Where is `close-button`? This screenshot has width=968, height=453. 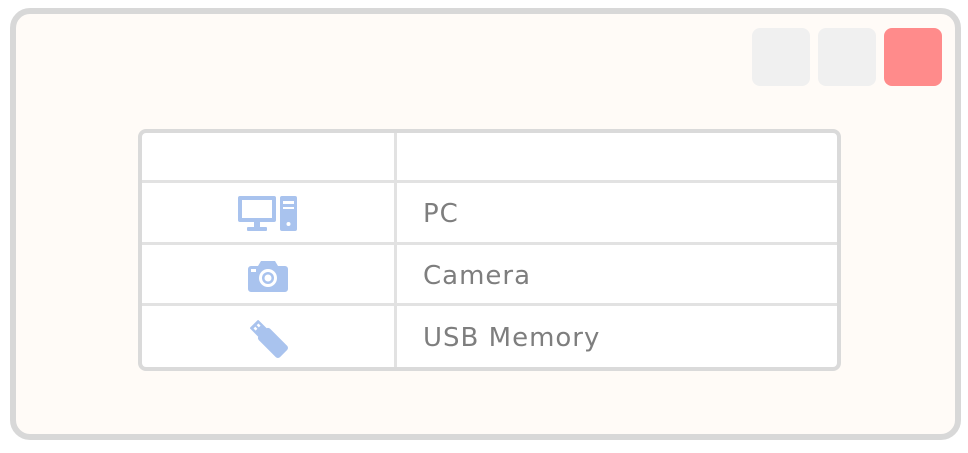
close-button is located at coordinates (913, 57).